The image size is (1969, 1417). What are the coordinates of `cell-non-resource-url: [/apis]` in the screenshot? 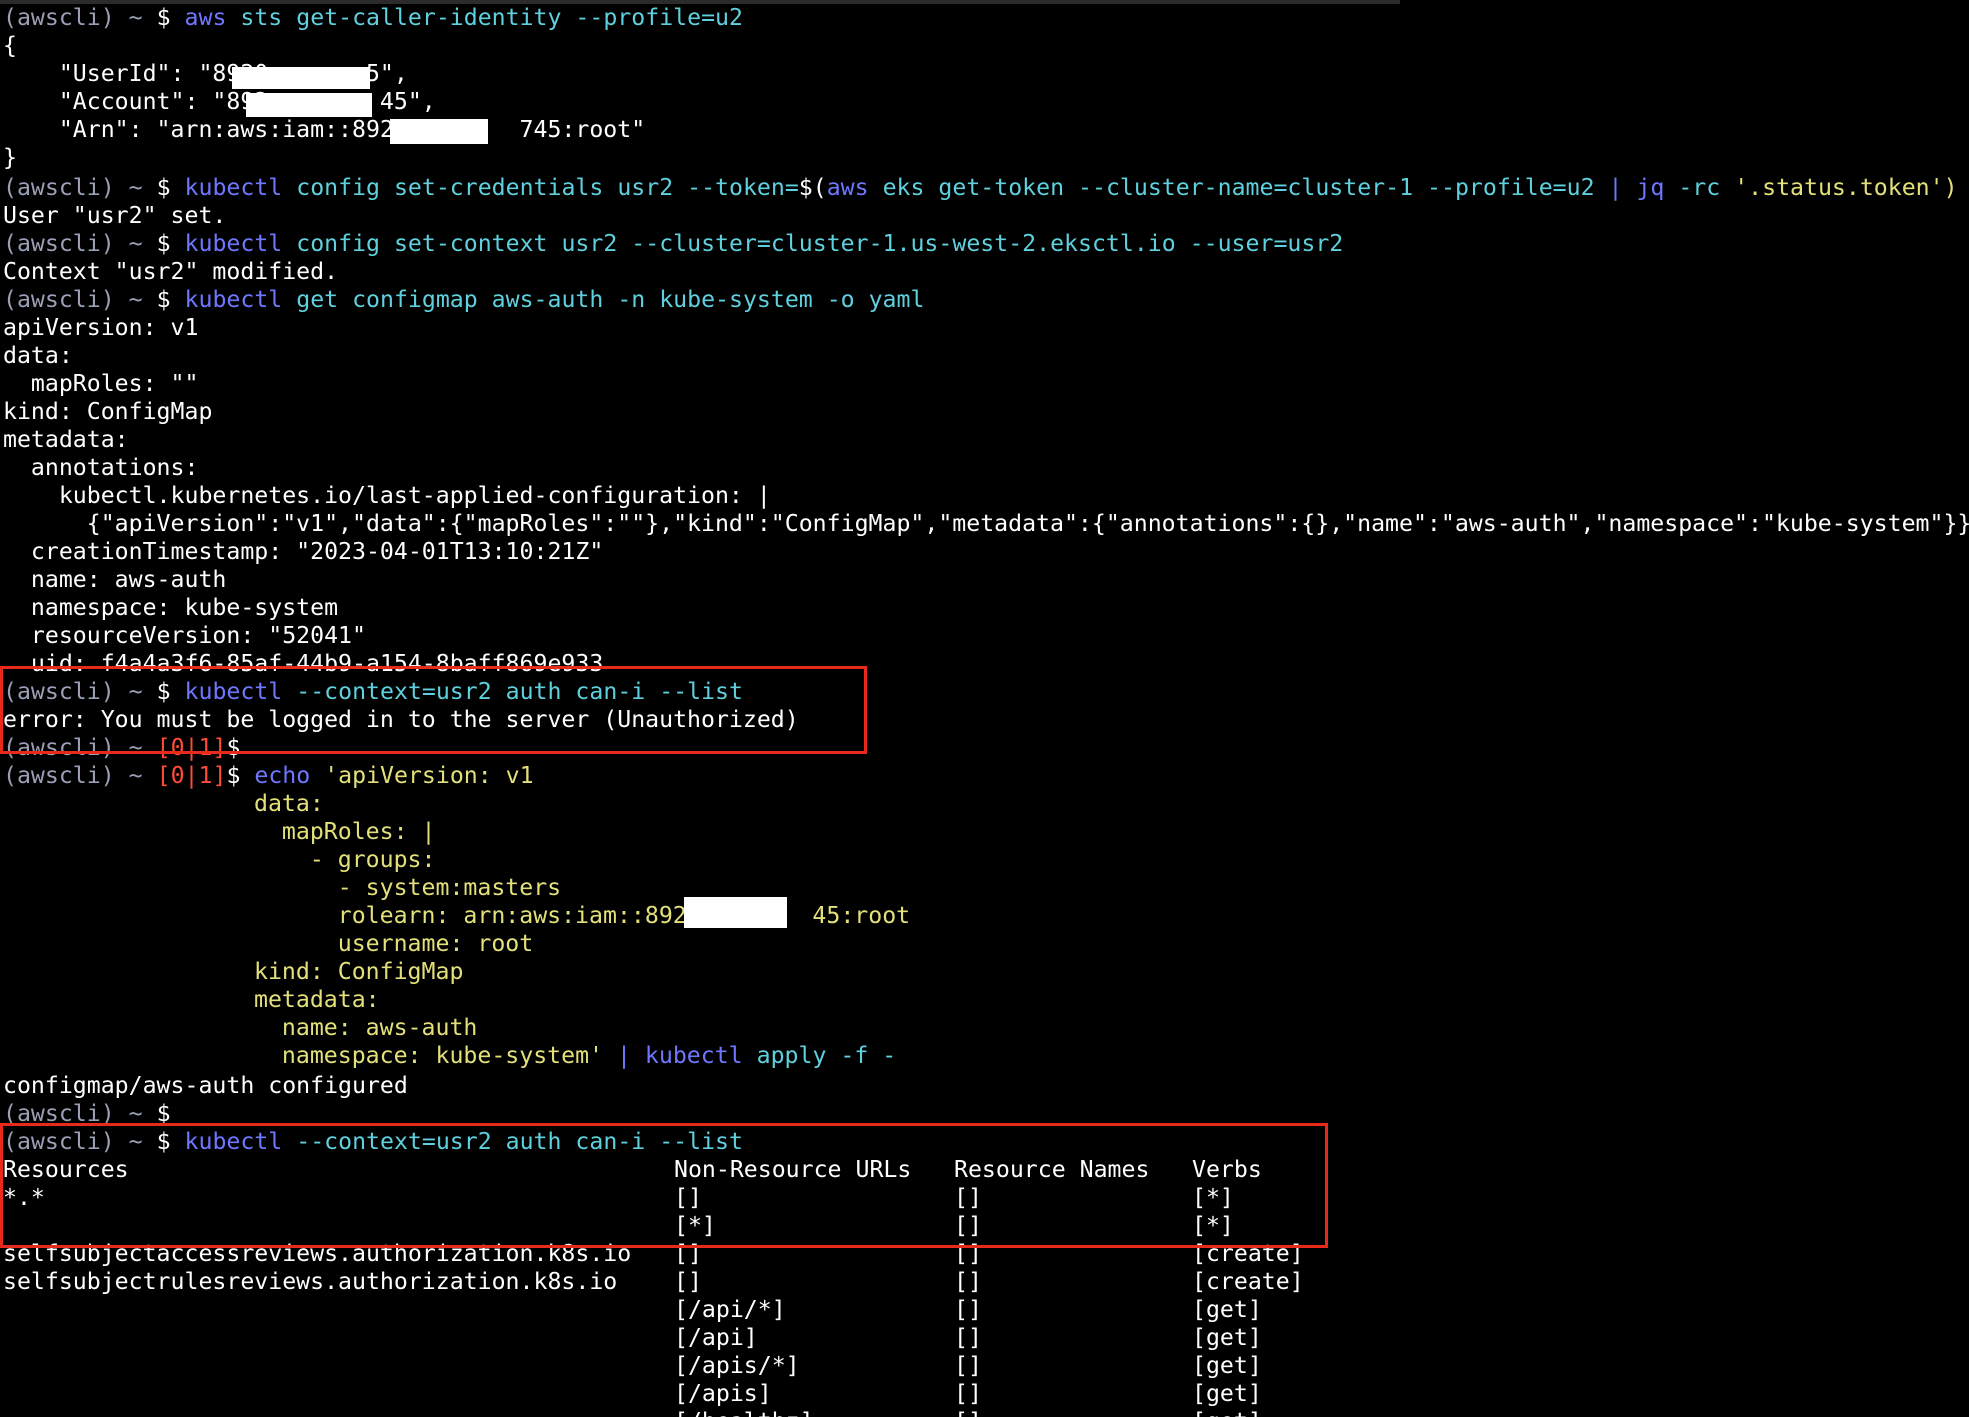 It's located at (723, 1393).